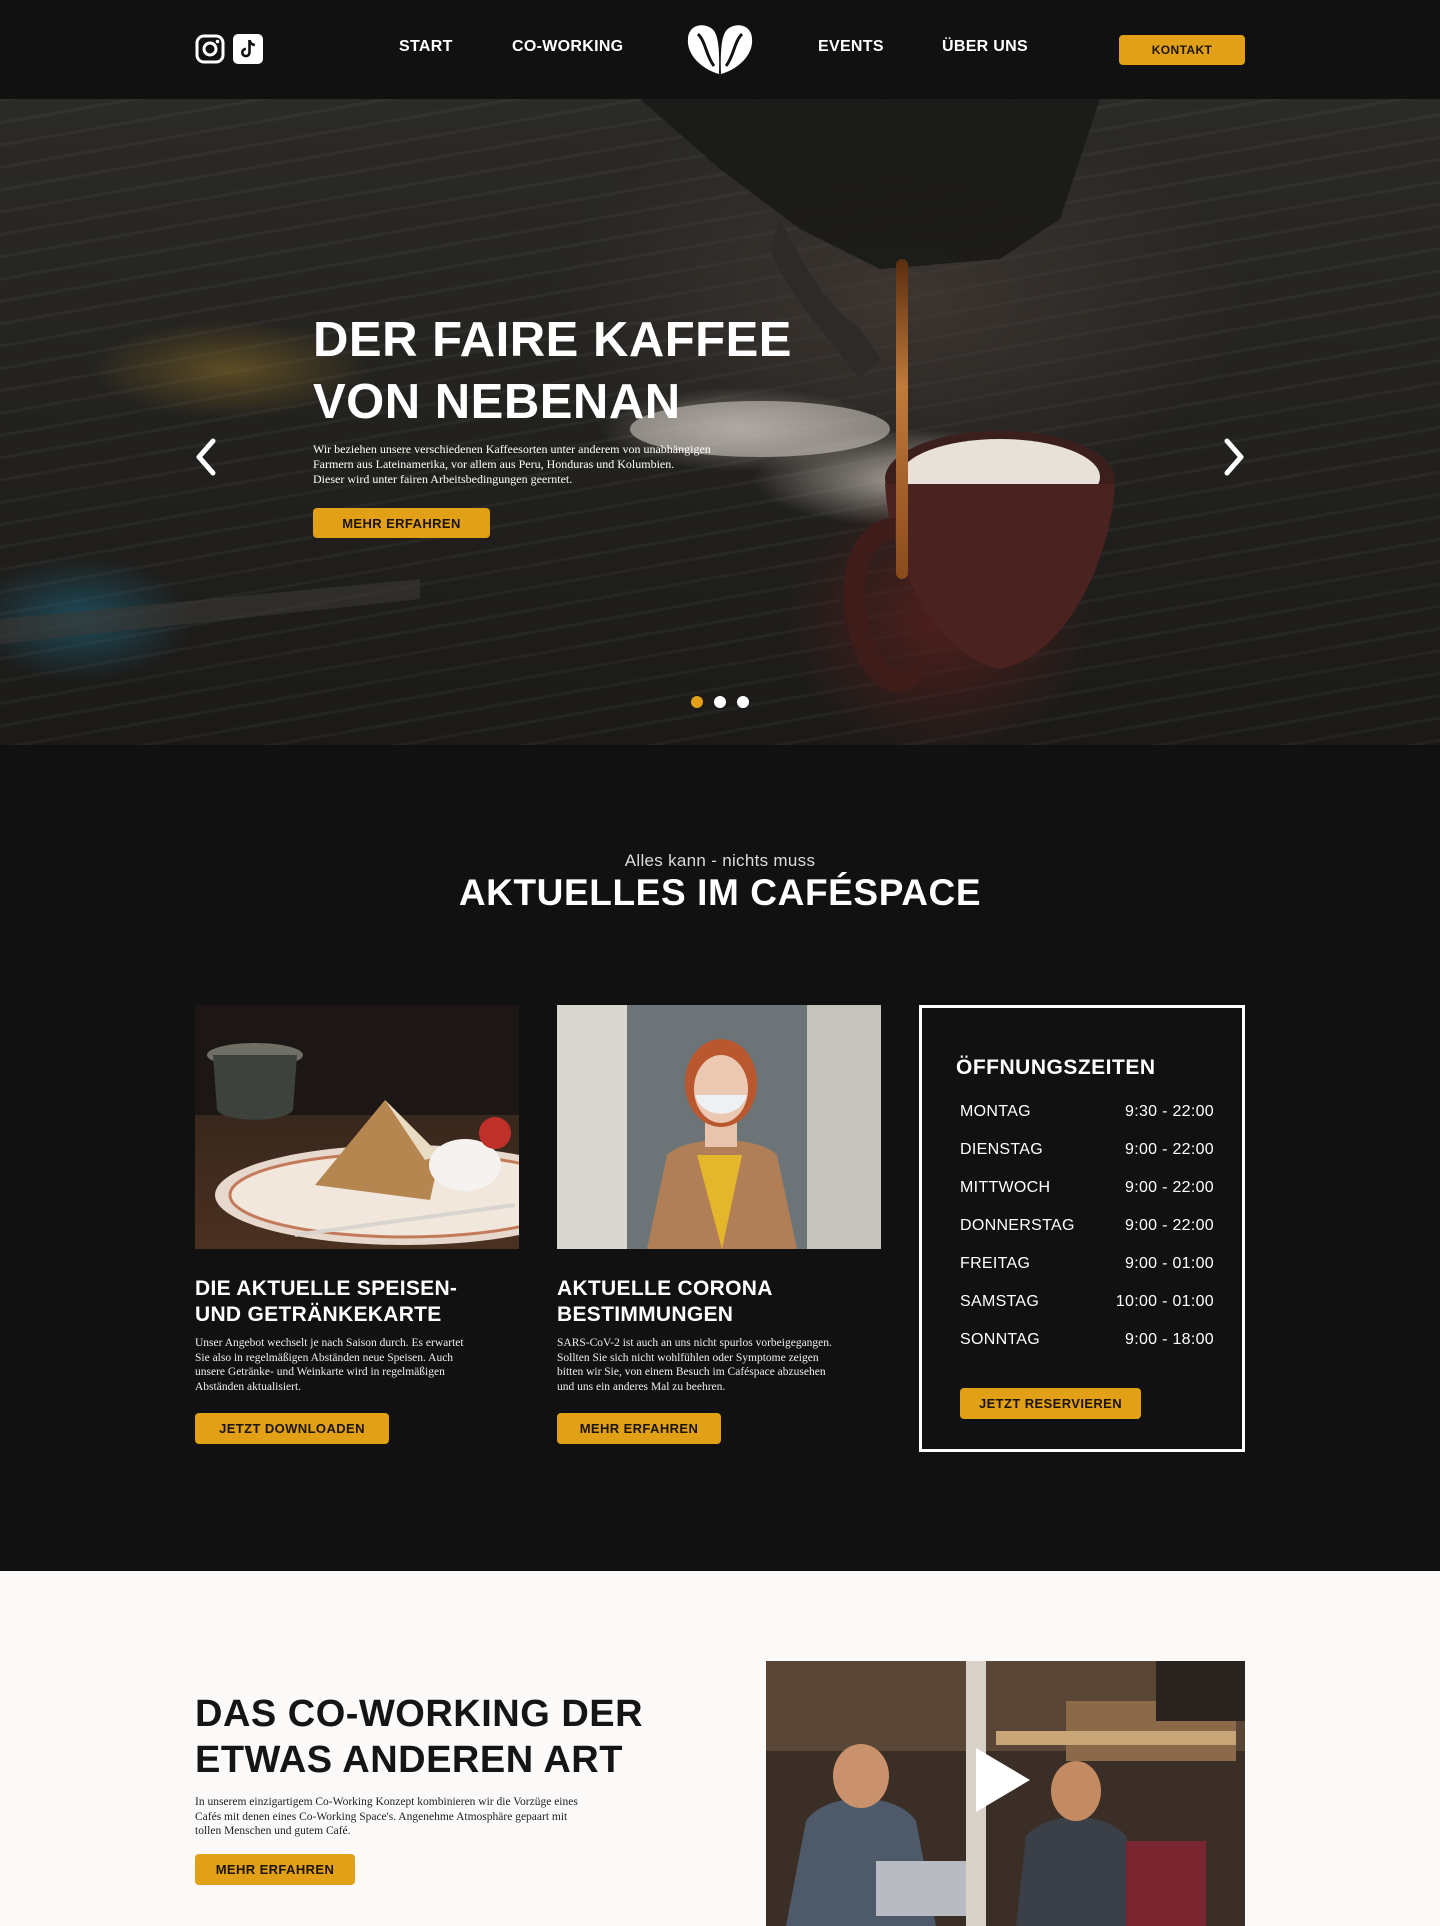 This screenshot has width=1440, height=1926. I want to click on section-subtitle: Alles kann - nichts muss, so click(720, 860).